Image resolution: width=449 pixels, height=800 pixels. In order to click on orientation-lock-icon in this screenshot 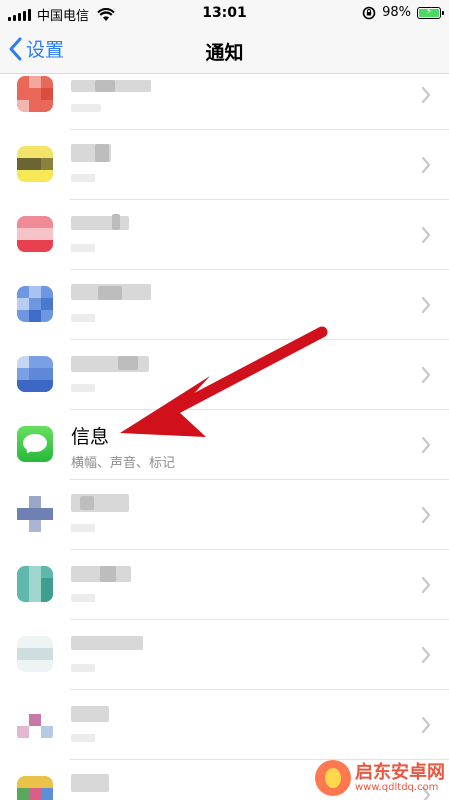, I will do `click(369, 12)`.